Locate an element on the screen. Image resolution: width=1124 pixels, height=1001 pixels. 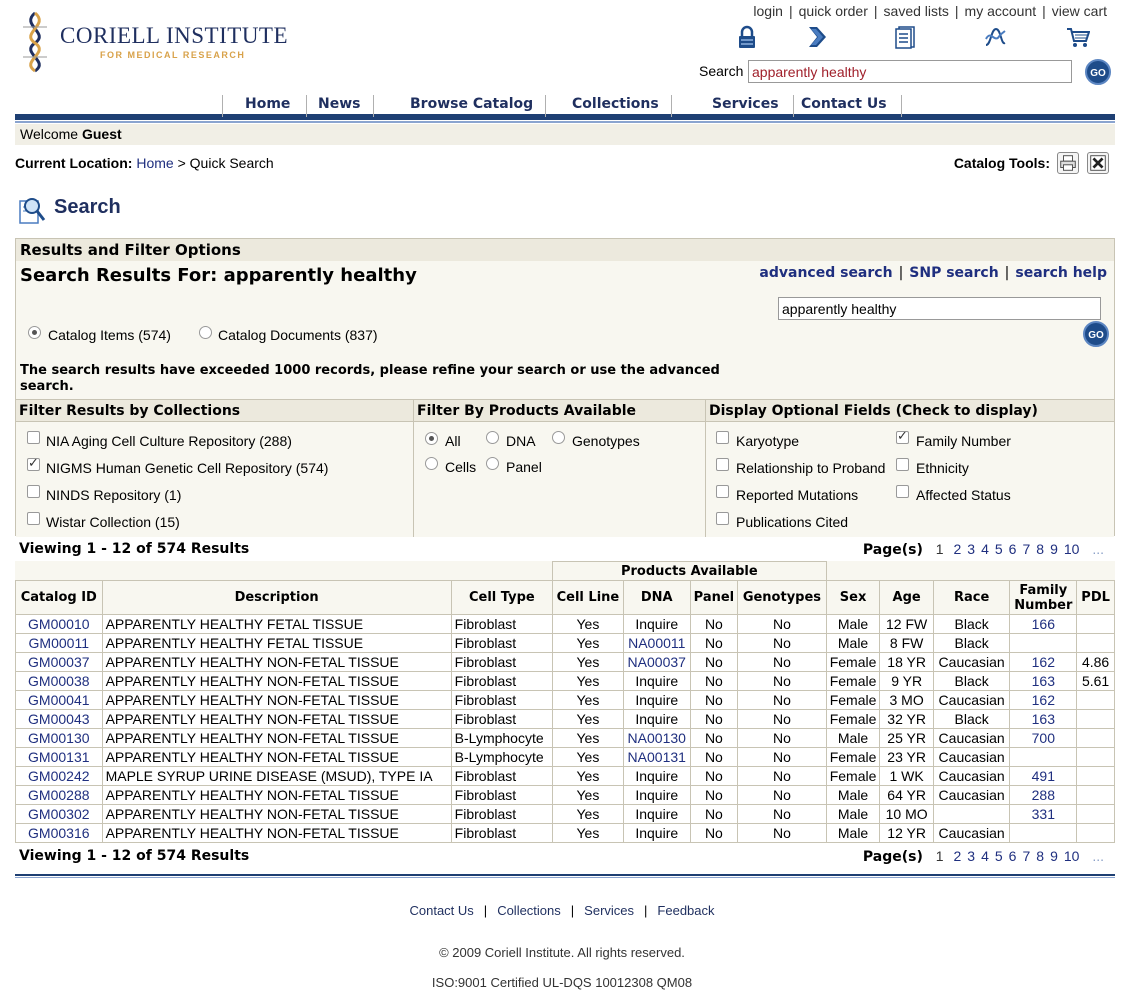
excel-icon is located at coordinates (1098, 163).